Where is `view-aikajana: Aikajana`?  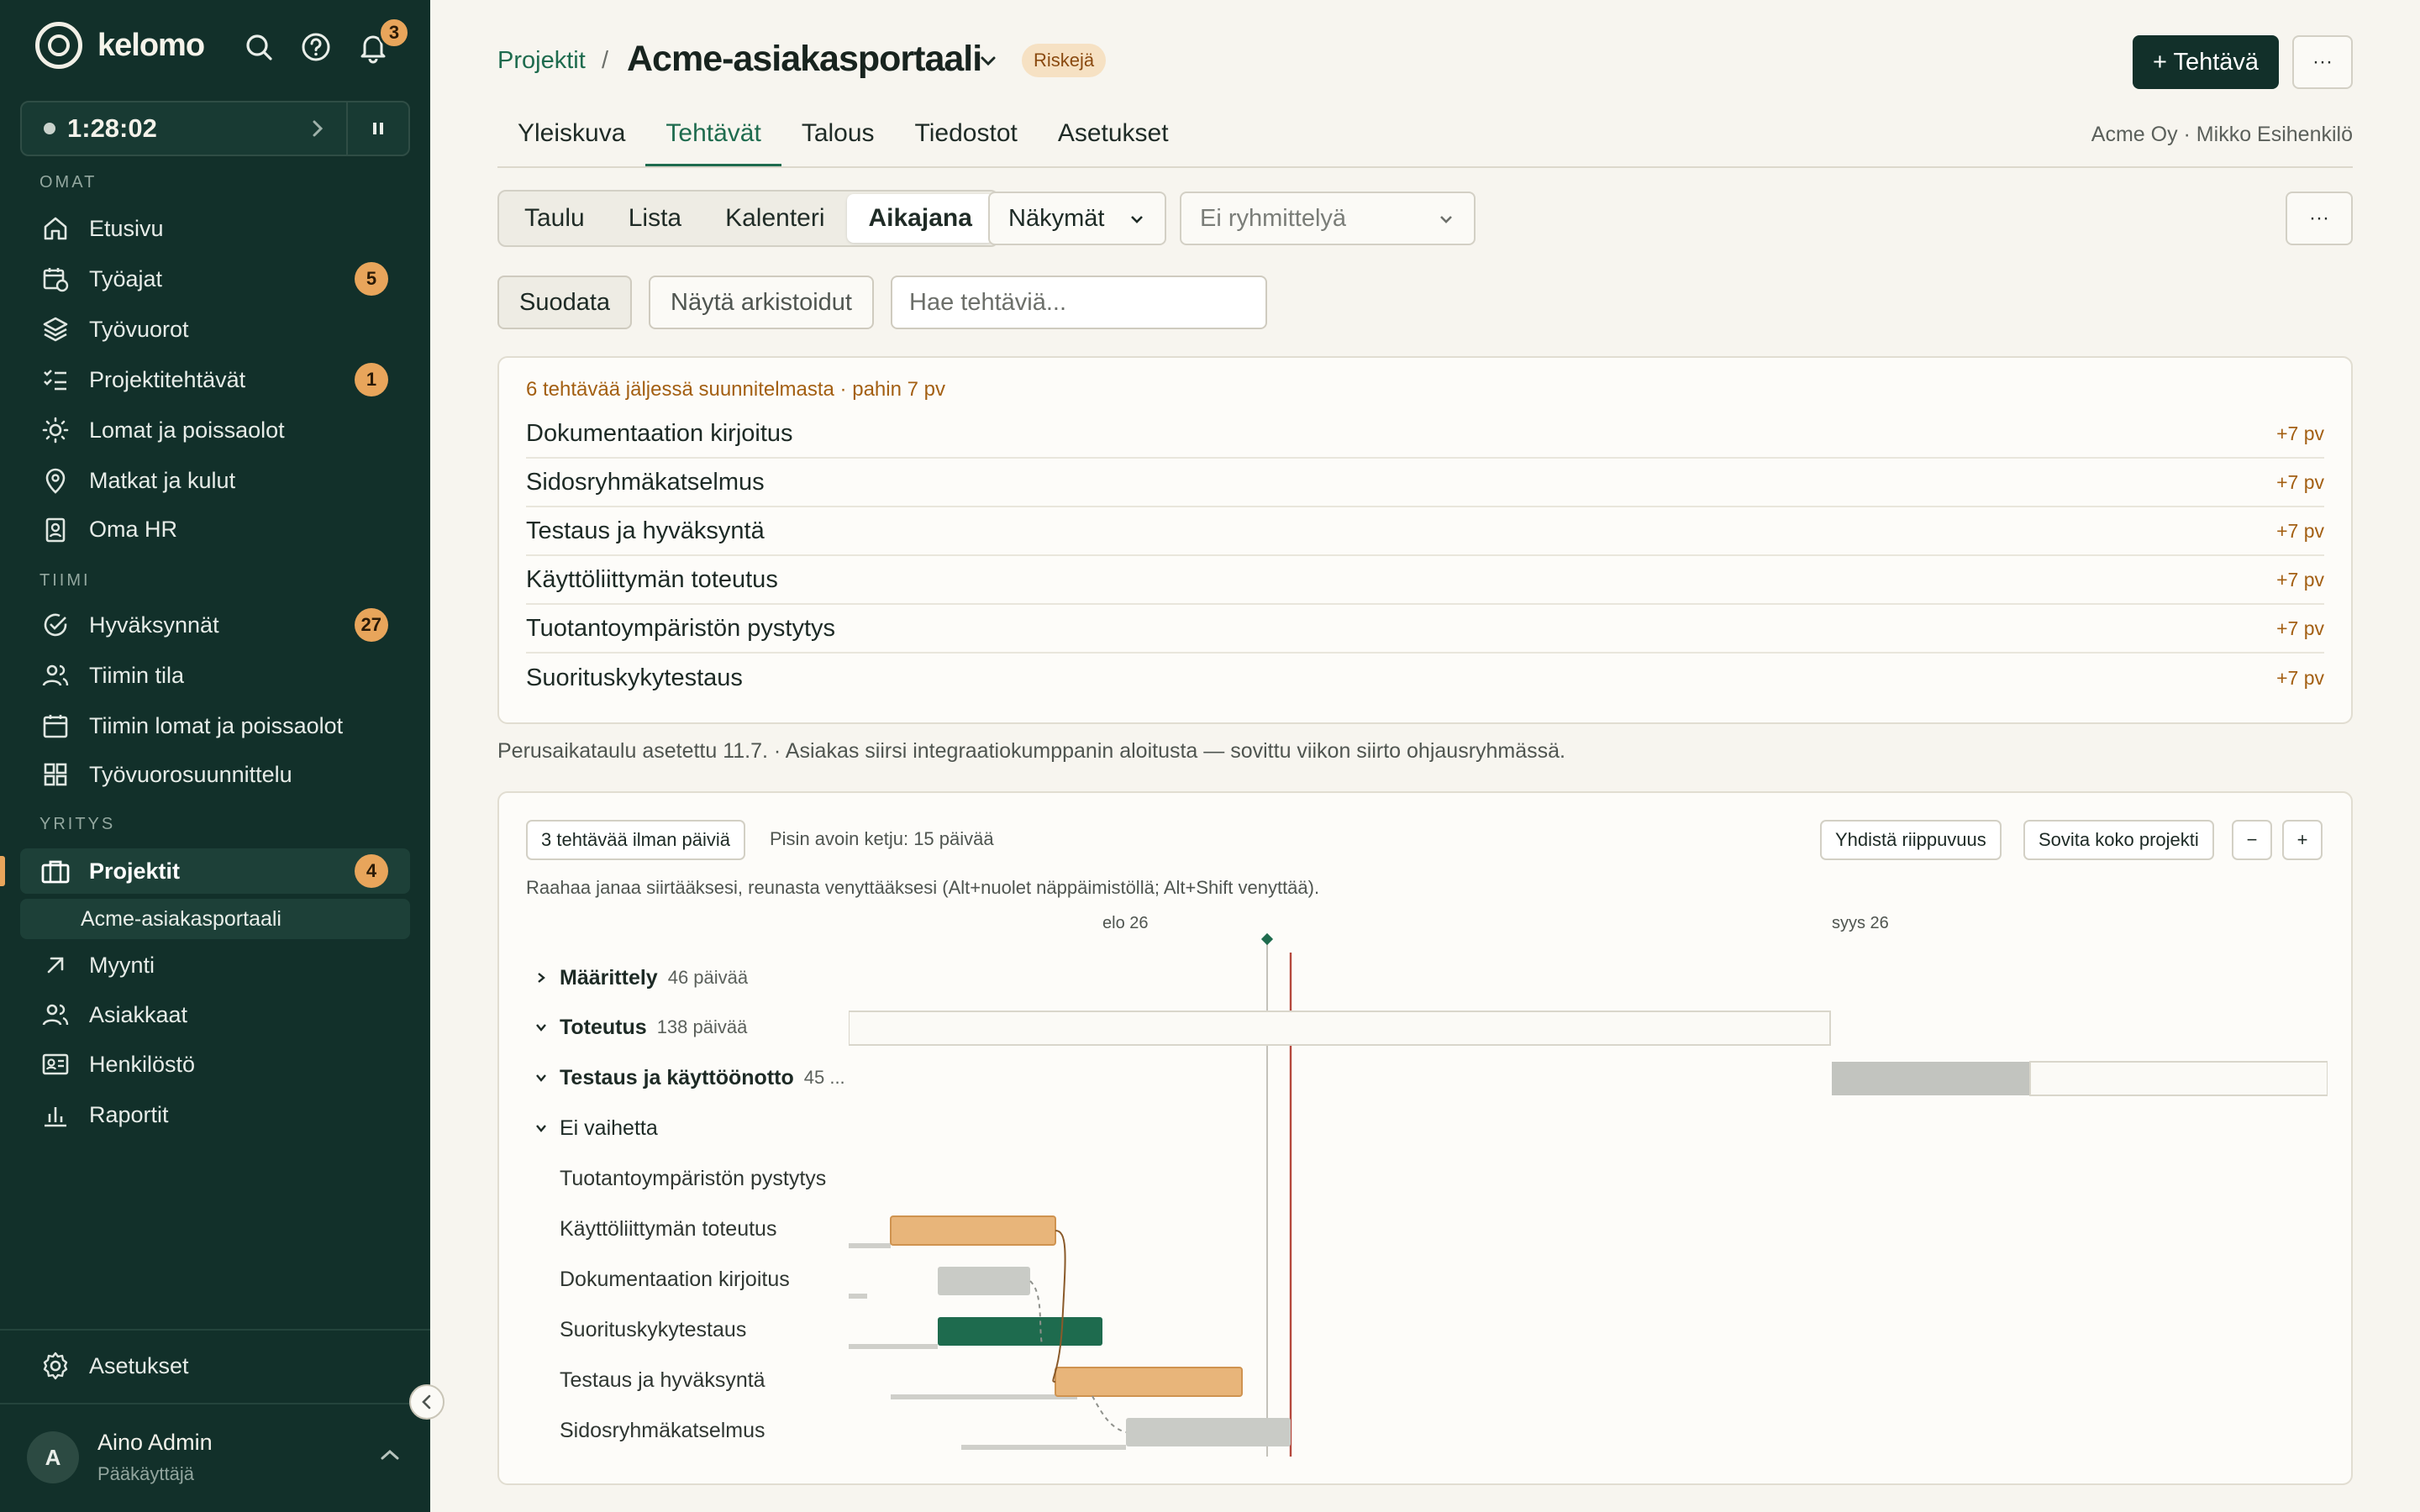 view-aikajana: Aikajana is located at coordinates (920, 218).